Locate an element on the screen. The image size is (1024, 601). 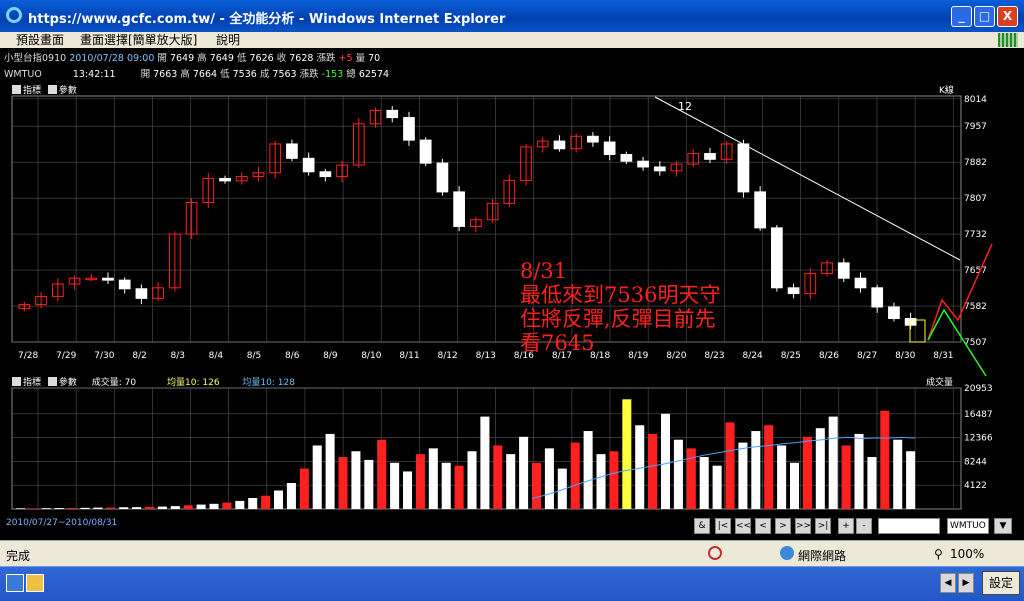
period-select is located at coordinates (909, 526).